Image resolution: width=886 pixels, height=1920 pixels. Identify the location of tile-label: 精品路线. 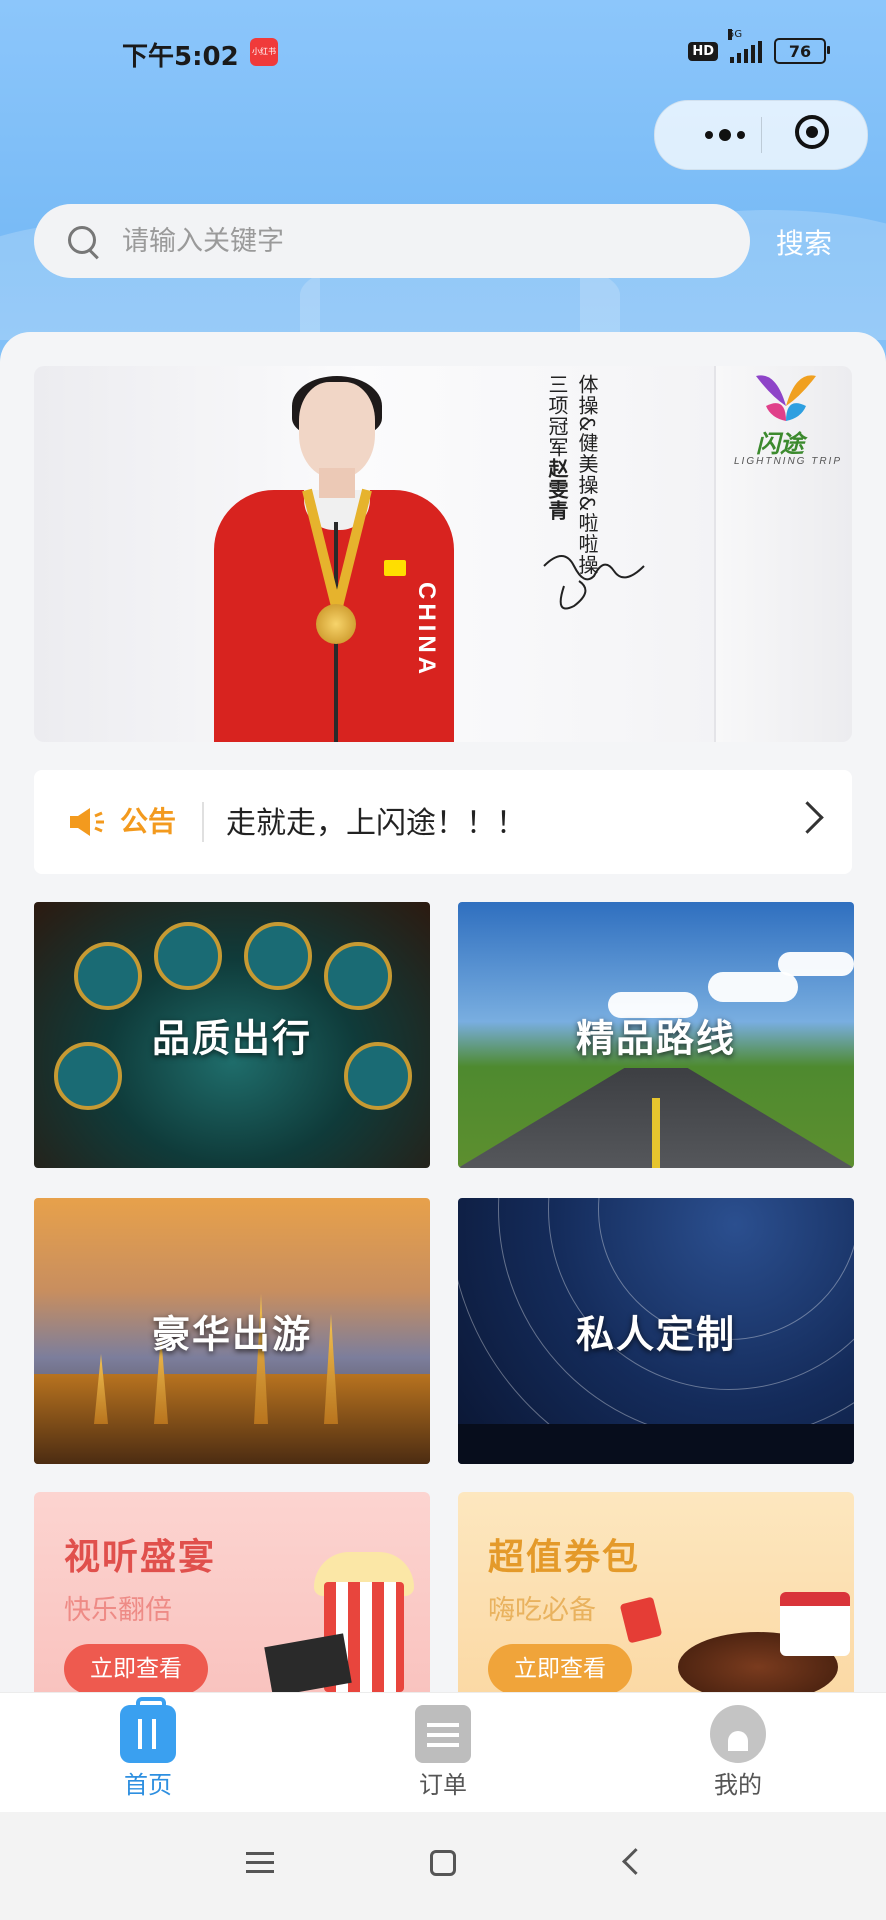
(655, 1038).